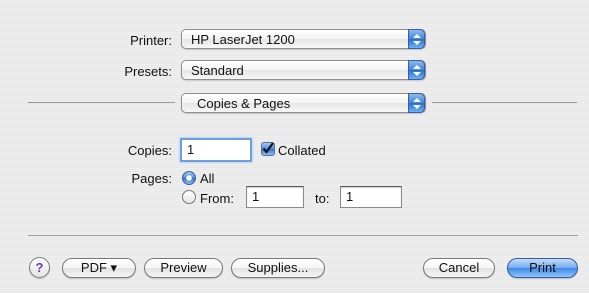  What do you see at coordinates (216, 150) in the screenshot?
I see `copies-field: 1` at bounding box center [216, 150].